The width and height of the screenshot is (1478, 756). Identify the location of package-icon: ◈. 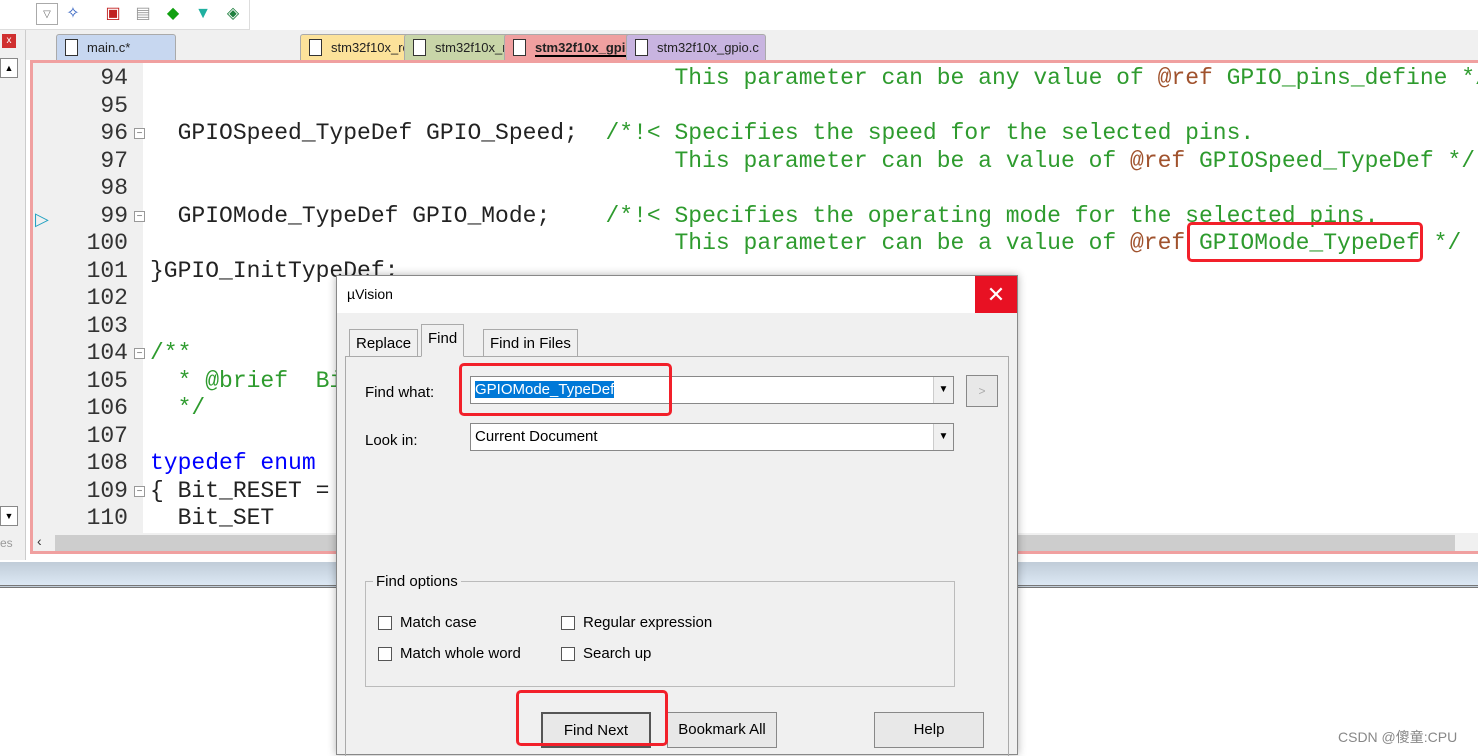
(233, 14).